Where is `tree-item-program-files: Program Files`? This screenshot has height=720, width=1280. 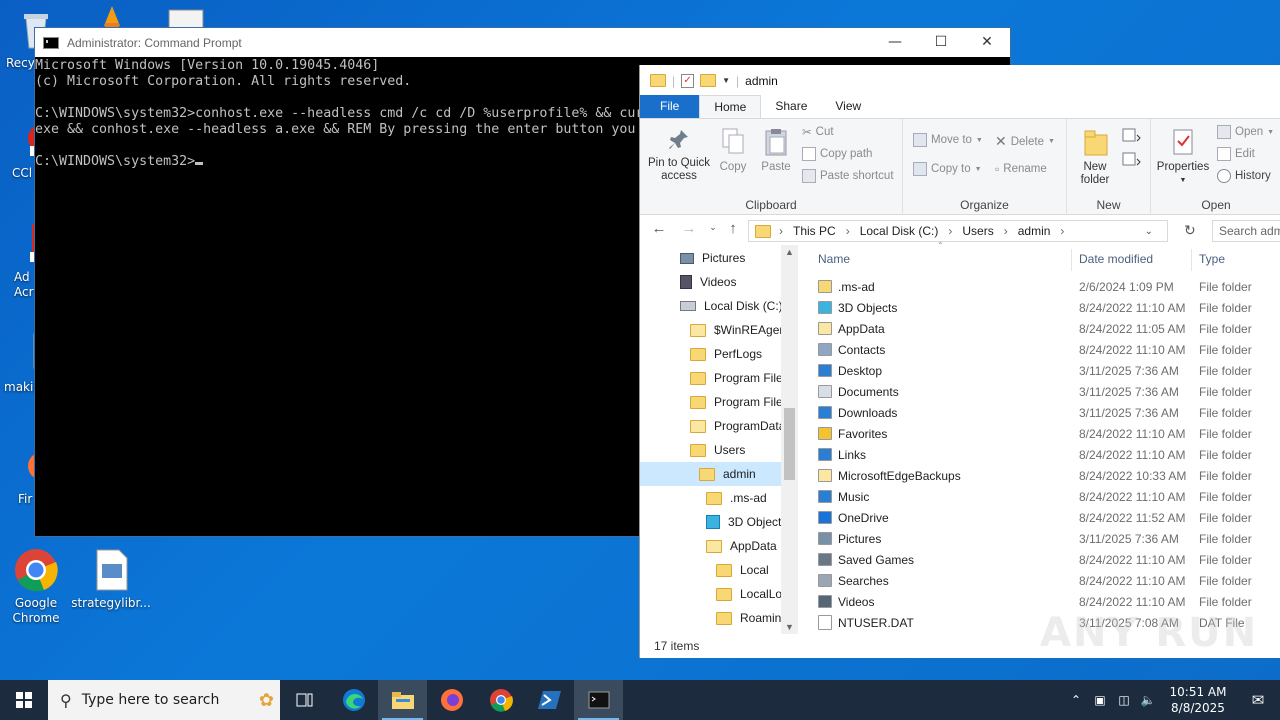 tree-item-program-files: Program Files is located at coordinates (735, 378).